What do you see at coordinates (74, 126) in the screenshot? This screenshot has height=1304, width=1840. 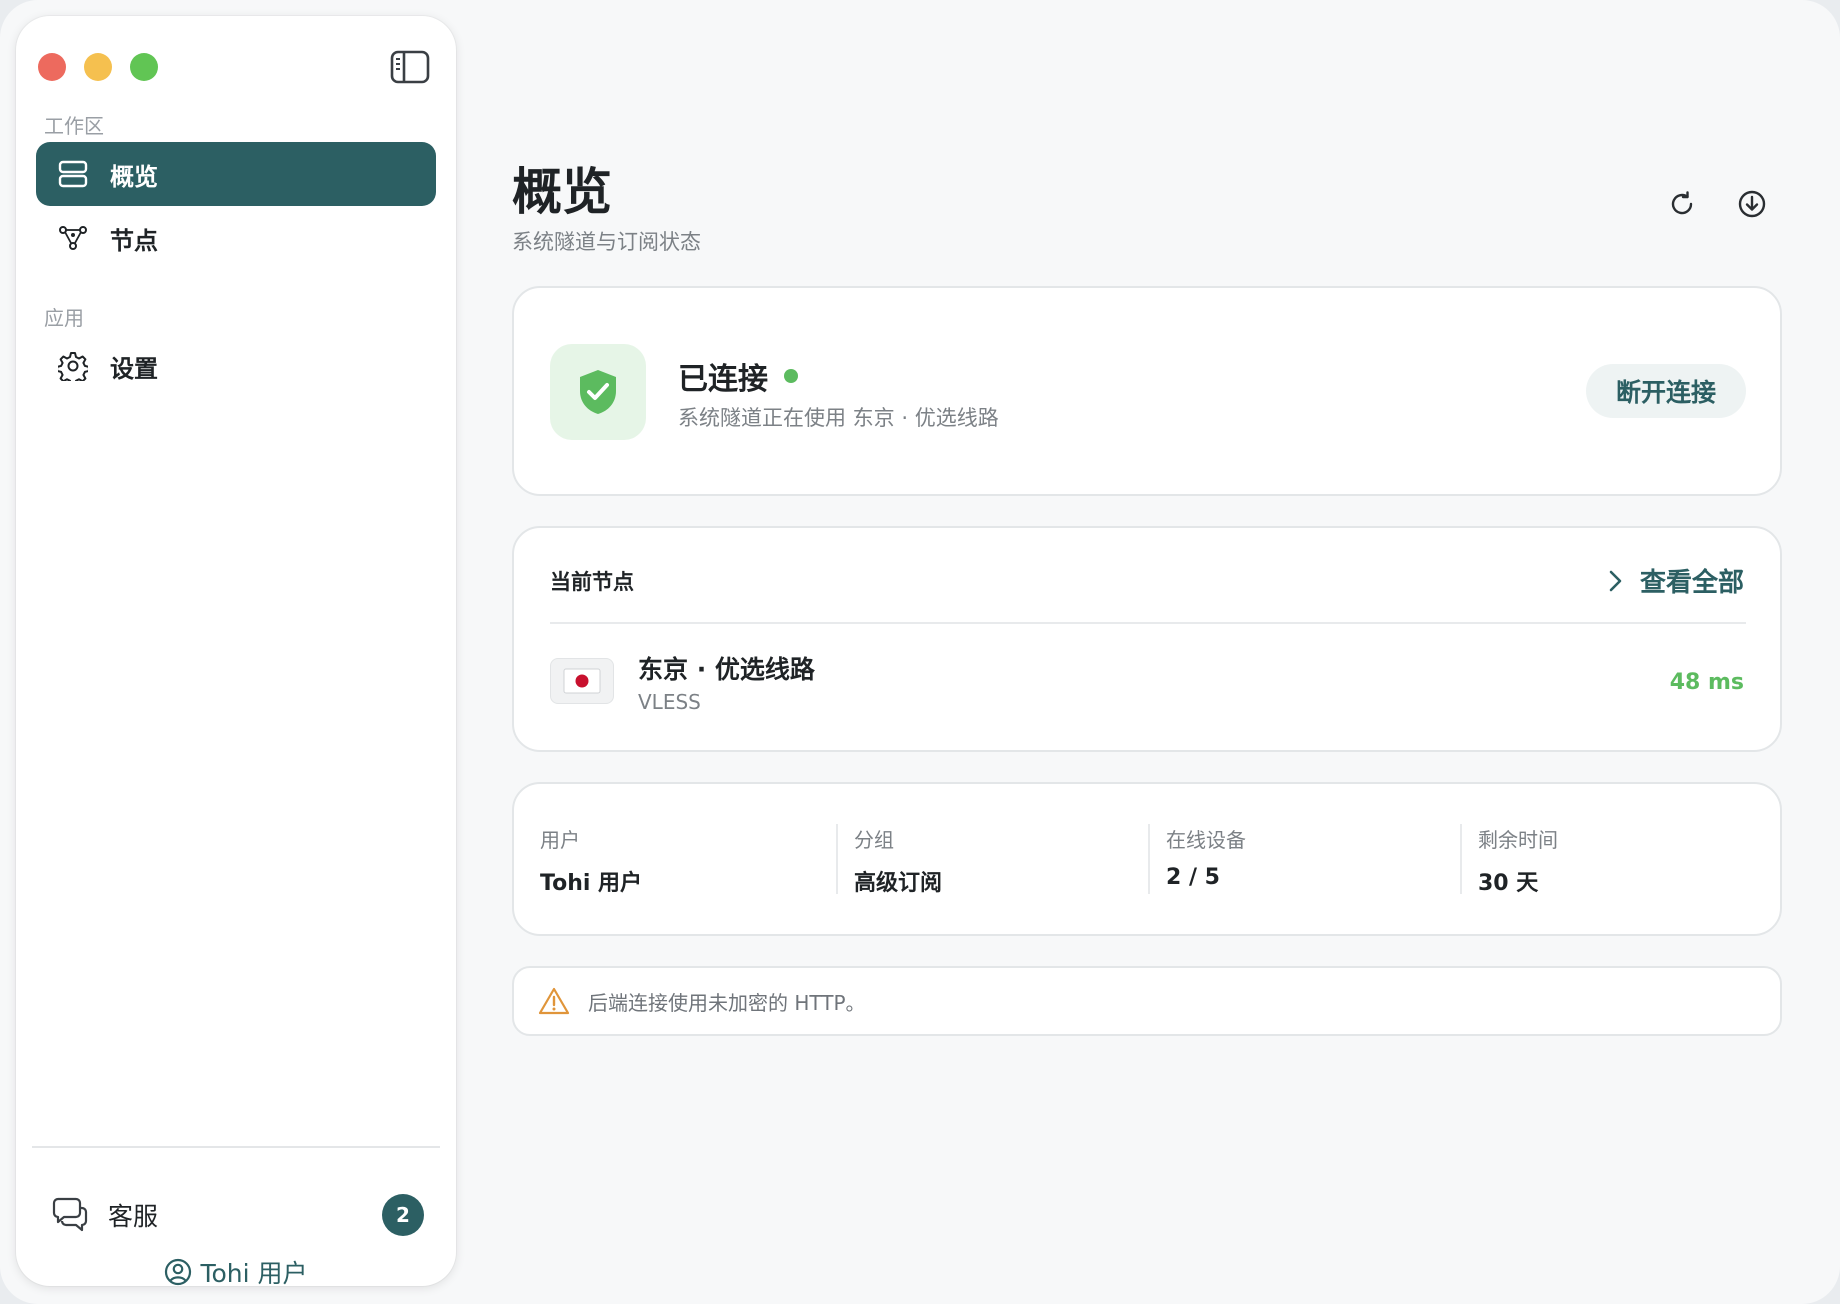 I see `section-label-workspace: 工作区` at bounding box center [74, 126].